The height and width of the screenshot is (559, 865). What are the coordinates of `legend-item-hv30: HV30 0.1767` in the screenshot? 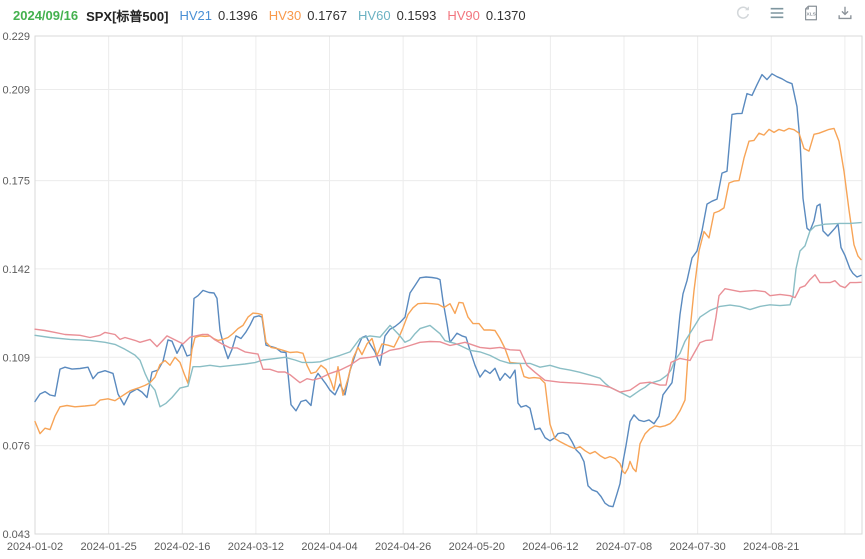 It's located at (308, 15).